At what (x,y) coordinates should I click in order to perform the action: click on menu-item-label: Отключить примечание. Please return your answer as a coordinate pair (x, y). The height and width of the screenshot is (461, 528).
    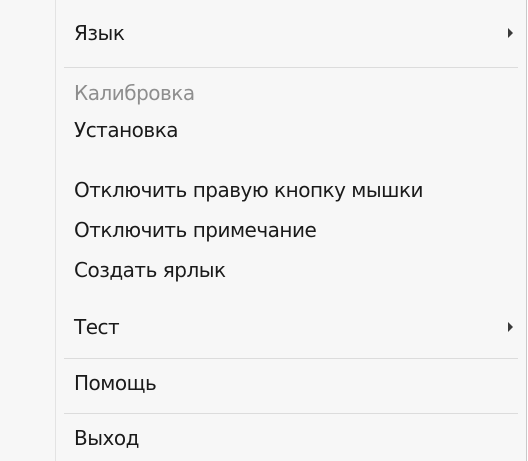
    Looking at the image, I should click on (195, 230).